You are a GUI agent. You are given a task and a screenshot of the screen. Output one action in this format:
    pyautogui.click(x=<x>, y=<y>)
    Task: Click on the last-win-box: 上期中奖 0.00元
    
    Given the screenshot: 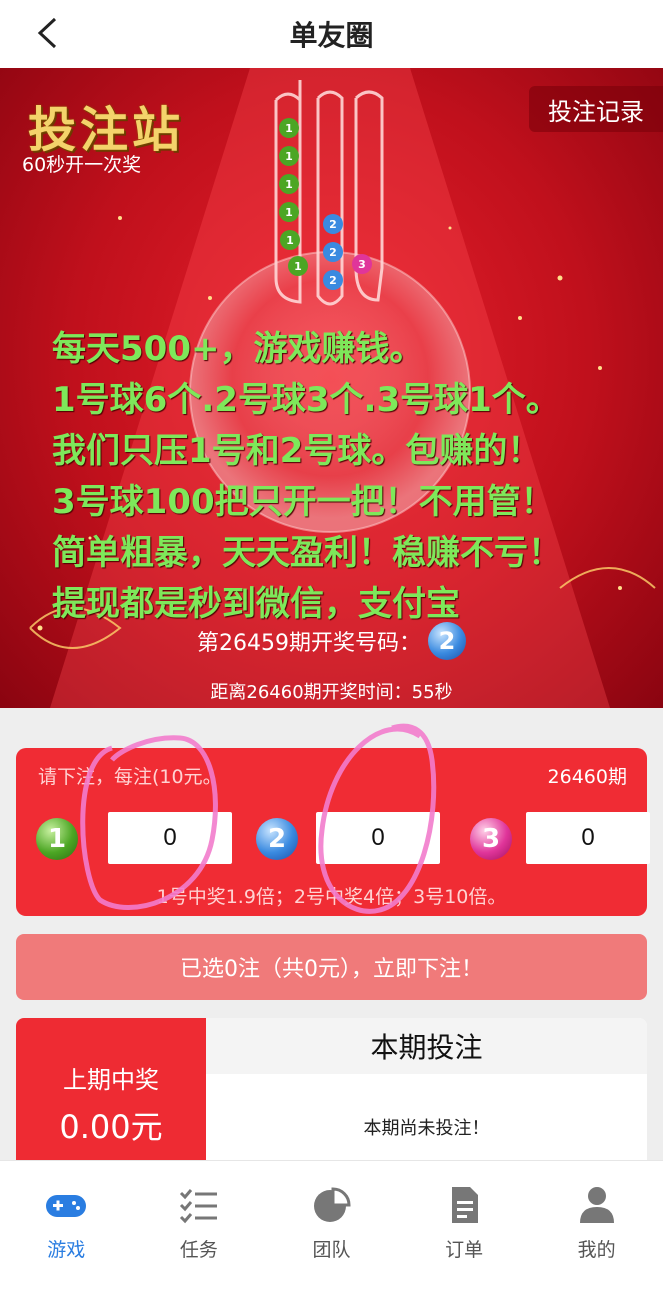 What is the action you would take?
    pyautogui.click(x=111, y=1093)
    